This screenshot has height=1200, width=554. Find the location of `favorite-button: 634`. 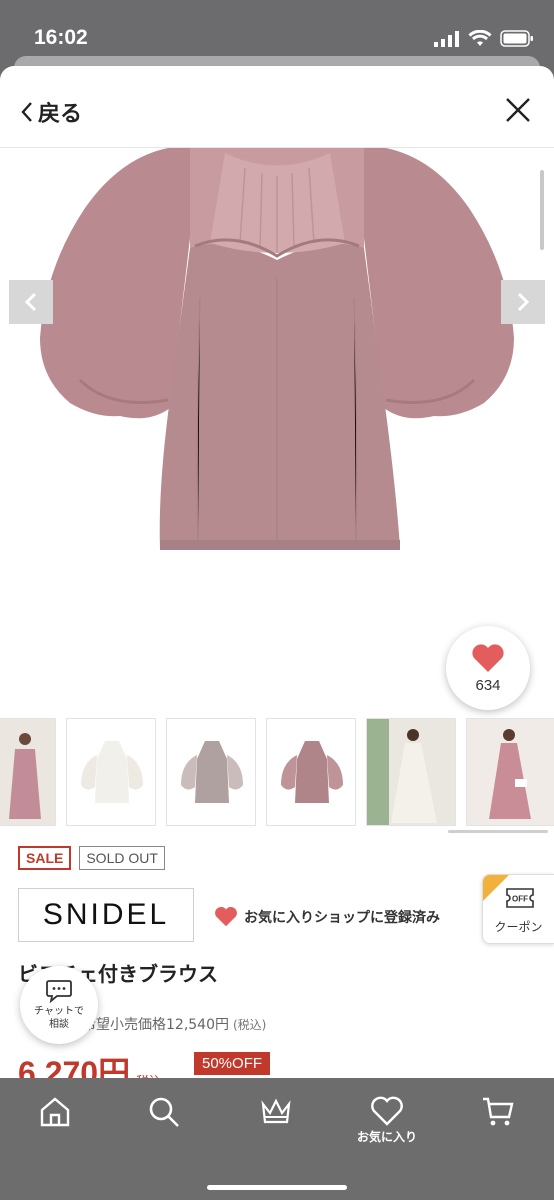

favorite-button: 634 is located at coordinates (488, 668).